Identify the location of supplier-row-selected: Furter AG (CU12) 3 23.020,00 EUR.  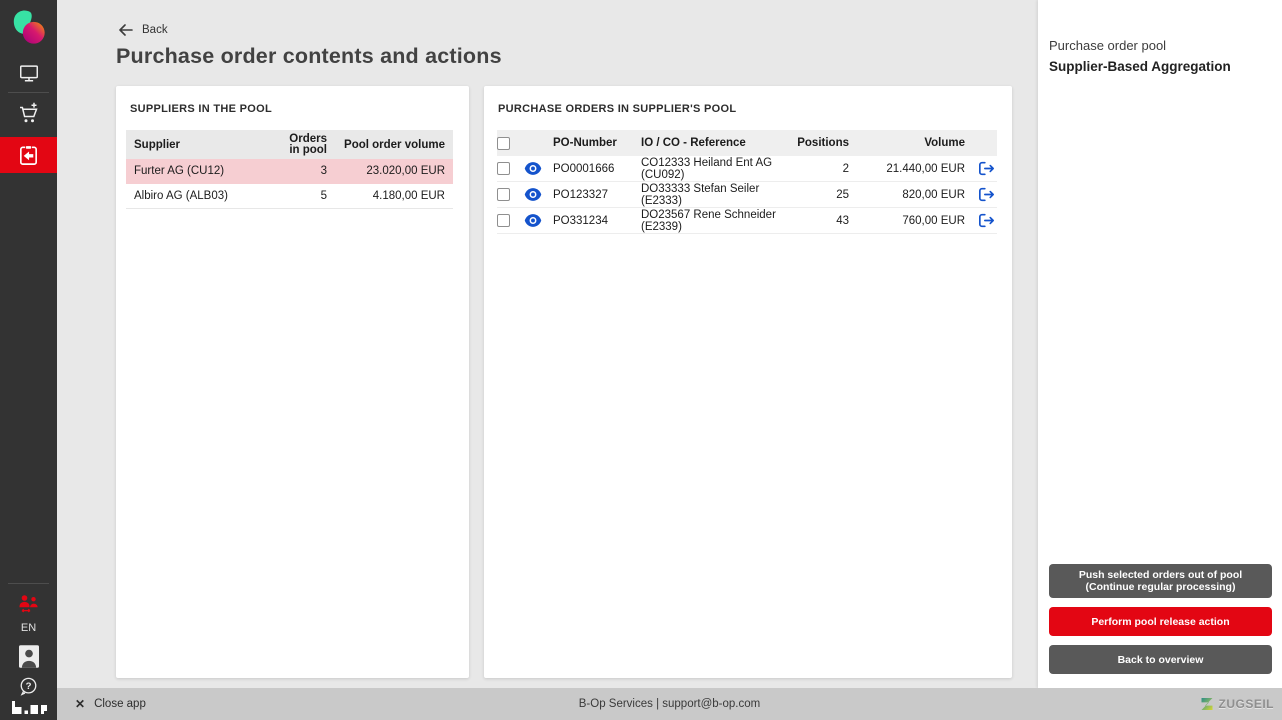
(289, 171).